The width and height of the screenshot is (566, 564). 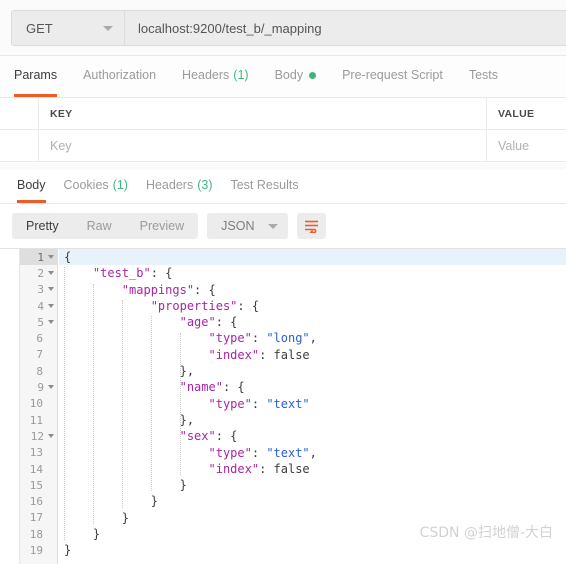 What do you see at coordinates (108, 28) in the screenshot?
I see `chevron-down-icon` at bounding box center [108, 28].